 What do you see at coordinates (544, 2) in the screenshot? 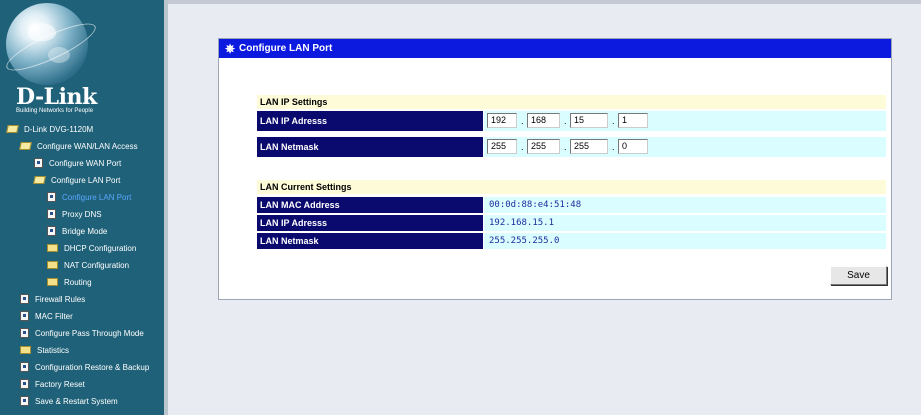
I see `top-divider` at bounding box center [544, 2].